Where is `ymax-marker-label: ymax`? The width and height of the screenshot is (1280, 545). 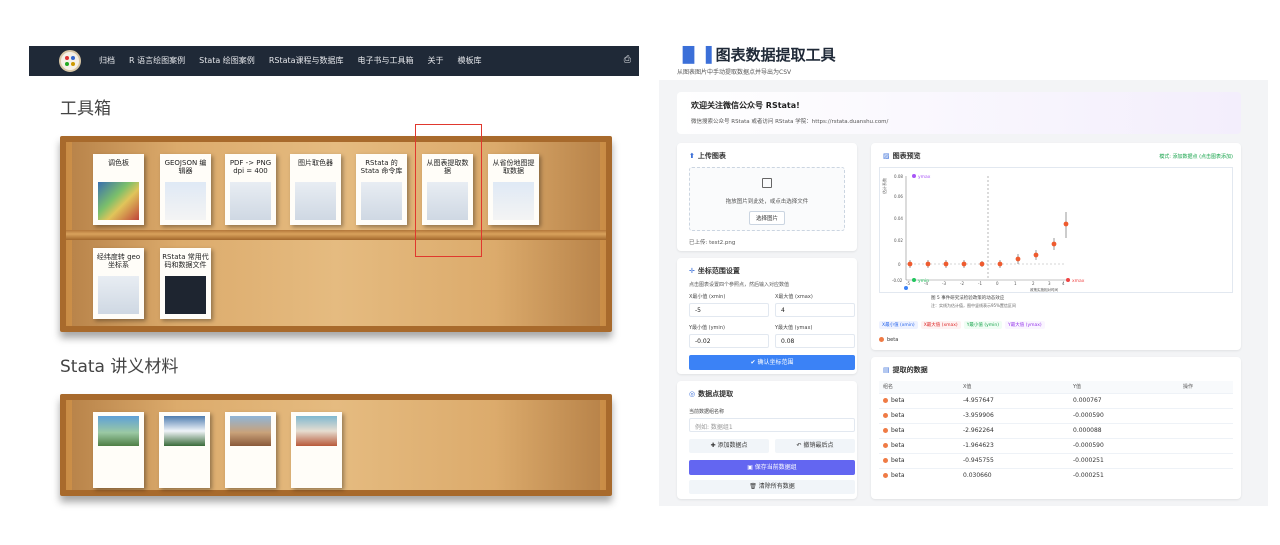
ymax-marker-label: ymax is located at coordinates (924, 177).